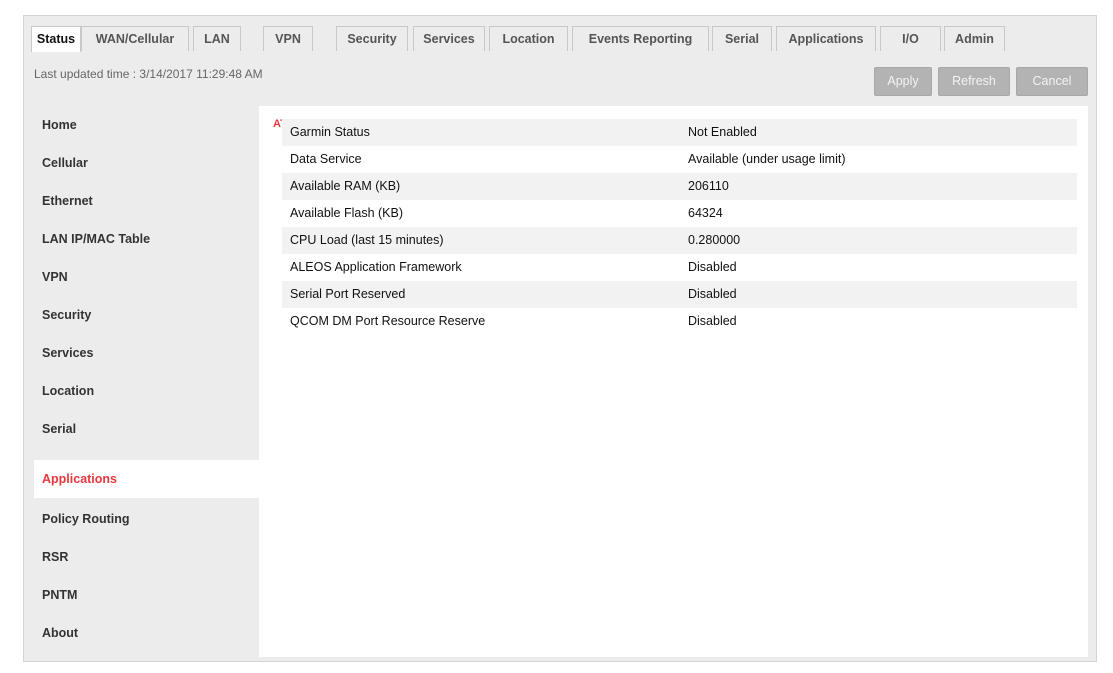  Describe the element at coordinates (974, 38) in the screenshot. I see `tab-admin: Admin` at that location.